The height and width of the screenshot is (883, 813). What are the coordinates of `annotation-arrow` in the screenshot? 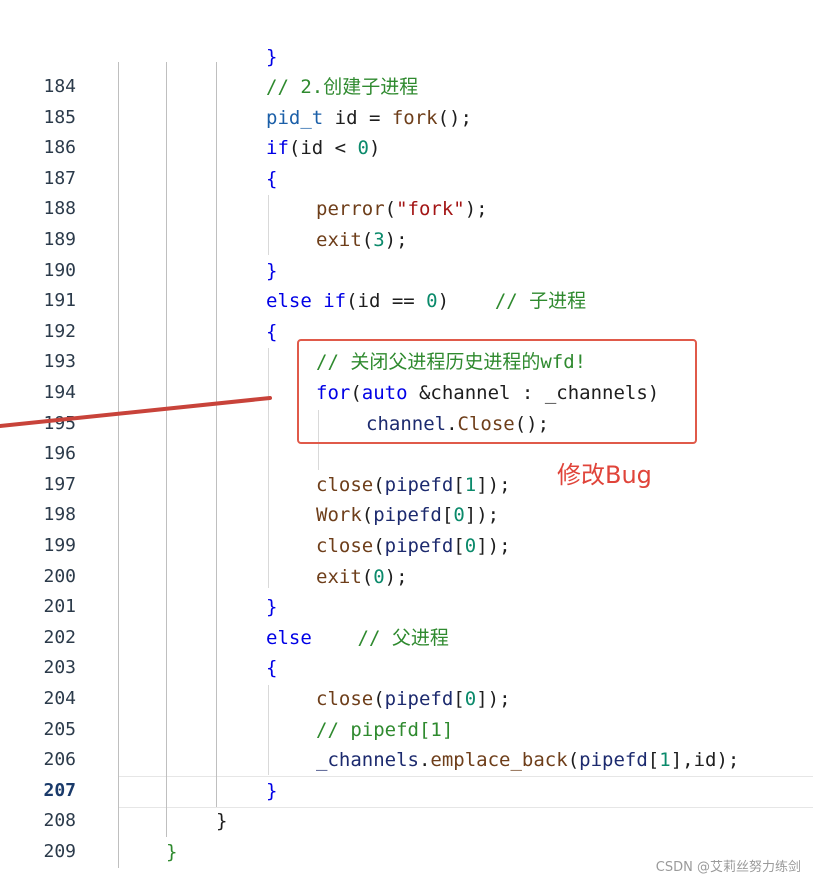 It's located at (136, 412).